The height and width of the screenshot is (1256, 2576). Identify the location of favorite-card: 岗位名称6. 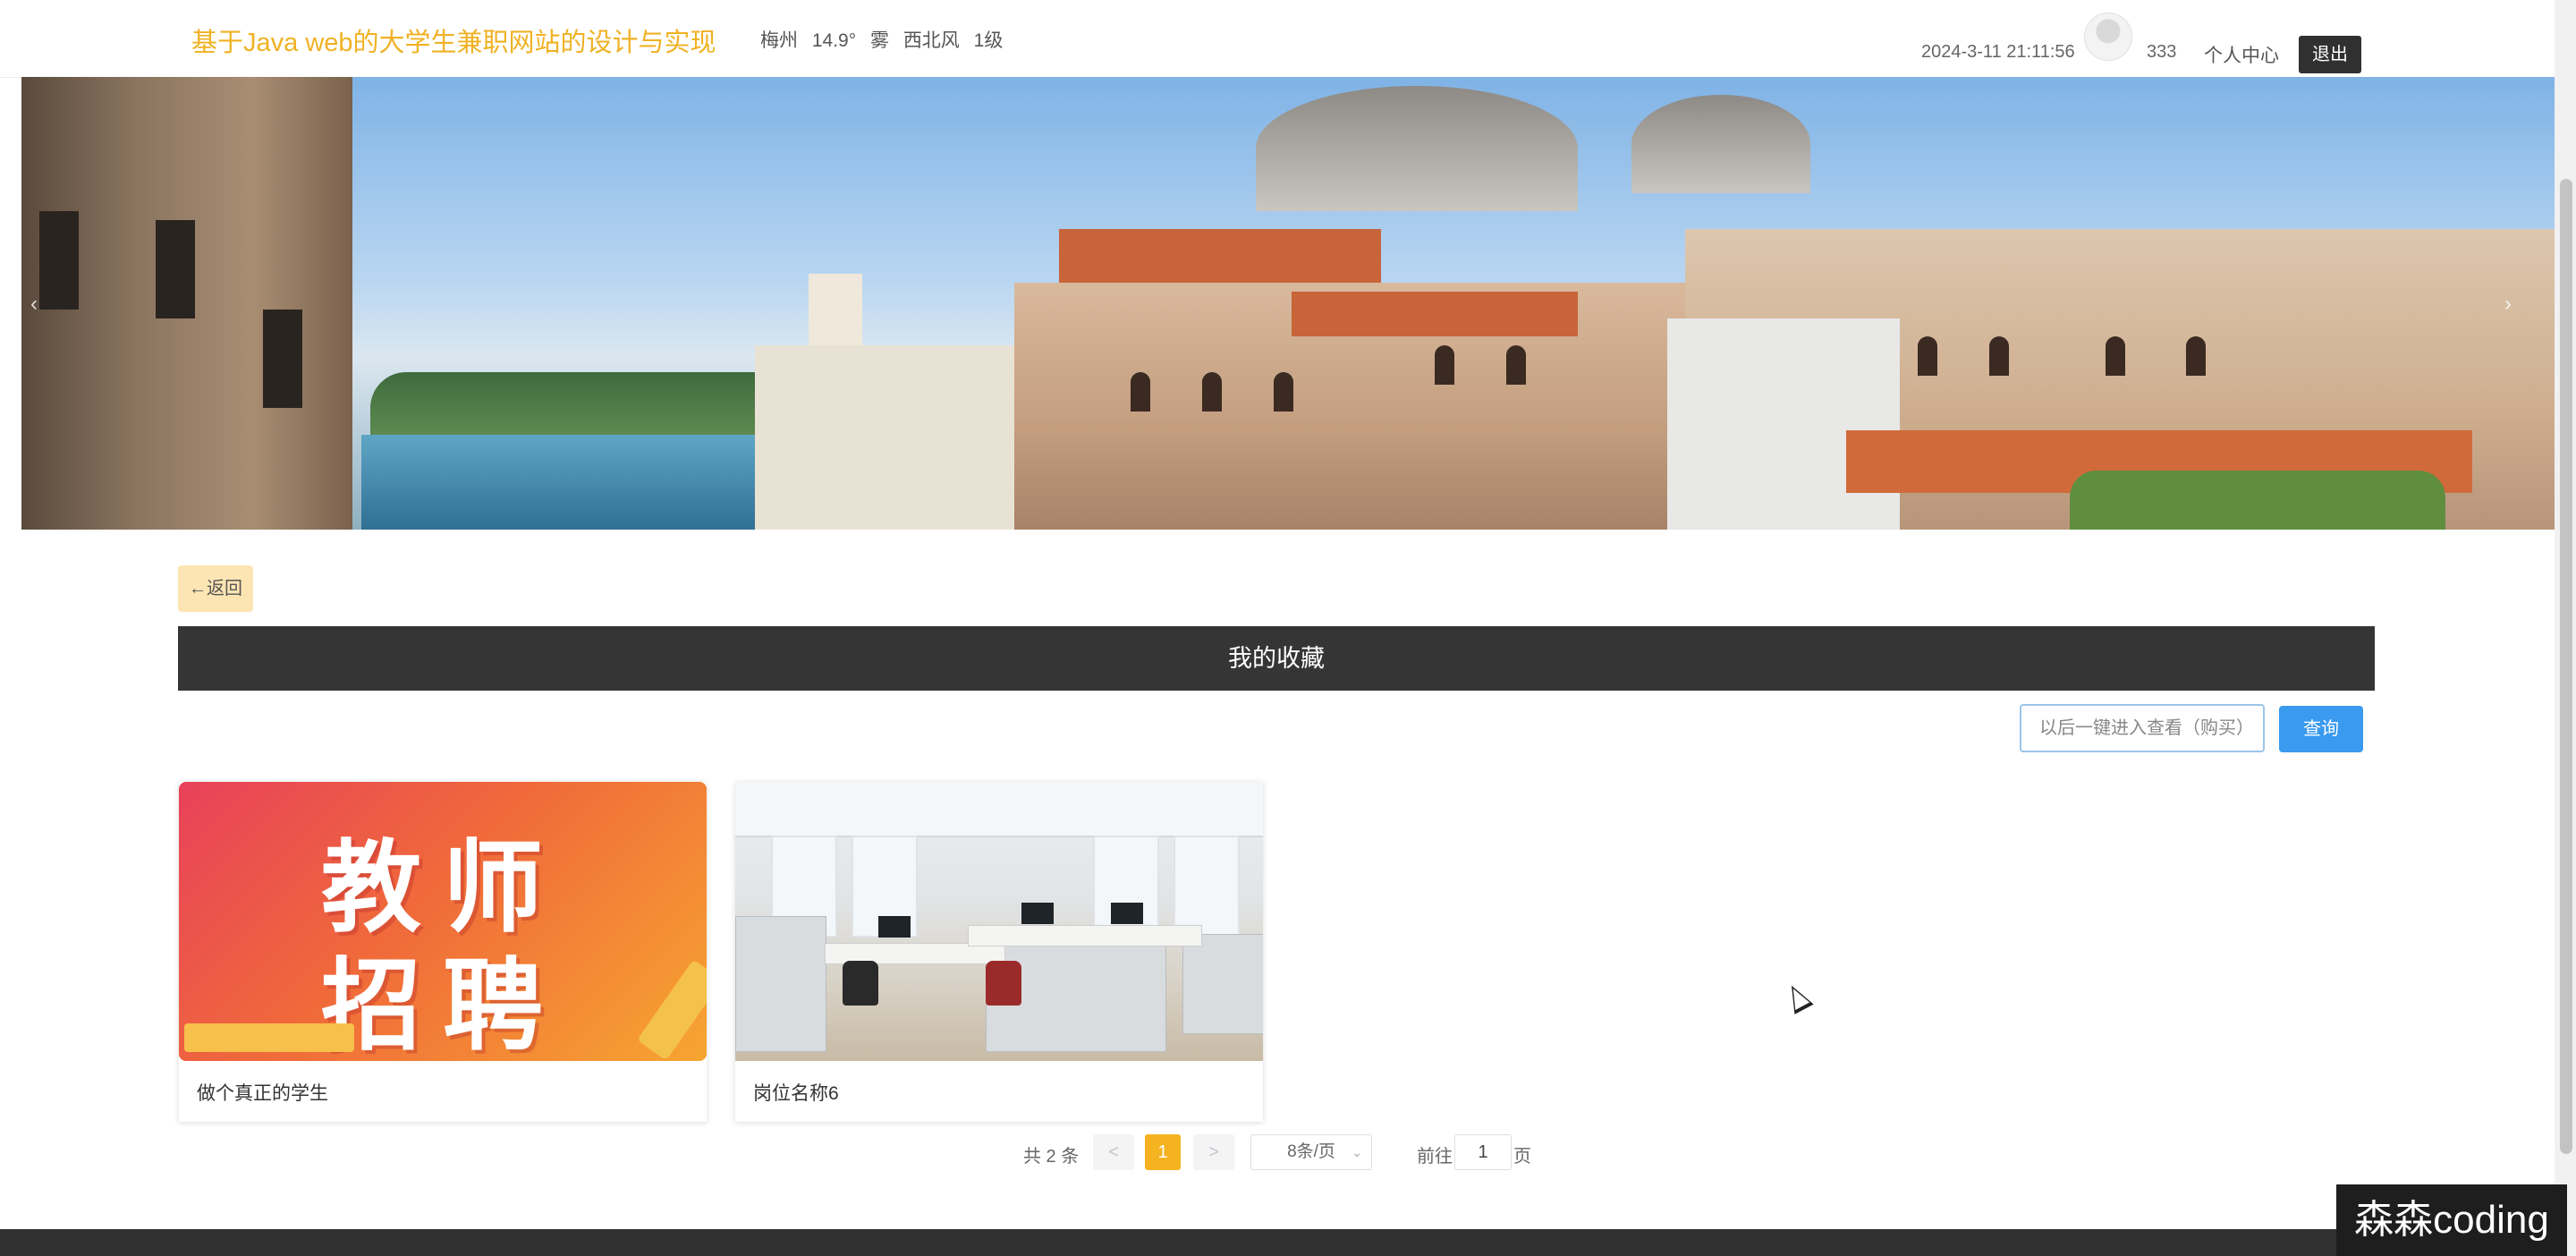
(999, 952).